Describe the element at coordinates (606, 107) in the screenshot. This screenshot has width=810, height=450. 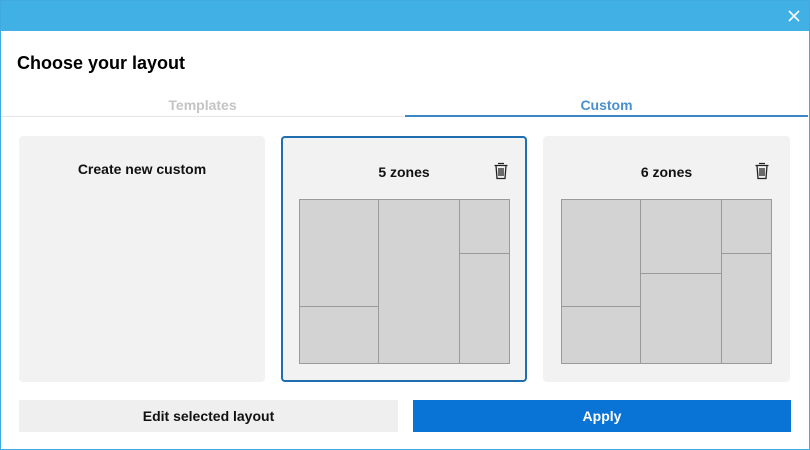
I see `tab-custom: Custom` at that location.